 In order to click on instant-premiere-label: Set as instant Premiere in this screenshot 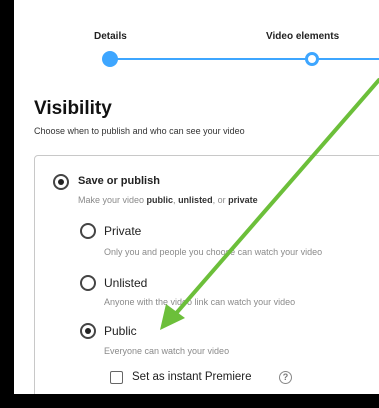, I will do `click(192, 377)`.